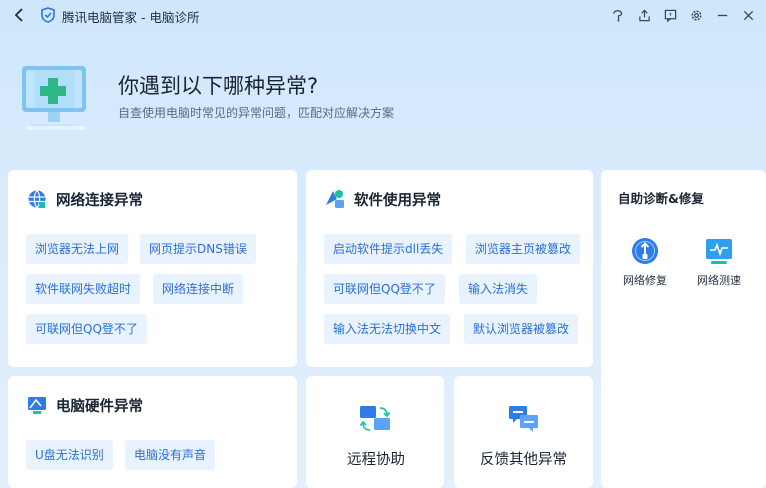 This screenshot has height=488, width=766. Describe the element at coordinates (397, 200) in the screenshot. I see `software-card-title: 软件使用异常` at that location.